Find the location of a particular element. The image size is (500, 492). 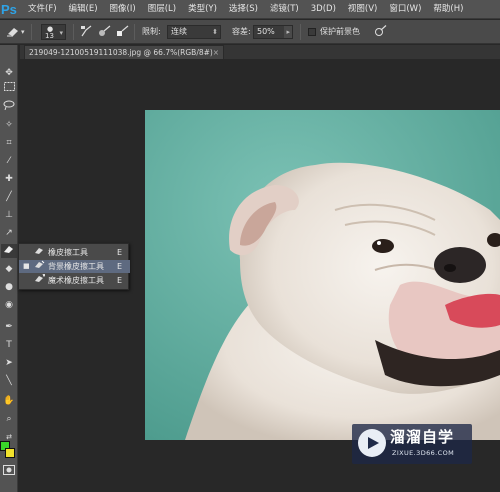

limit-label: 限制: is located at coordinates (151, 31).